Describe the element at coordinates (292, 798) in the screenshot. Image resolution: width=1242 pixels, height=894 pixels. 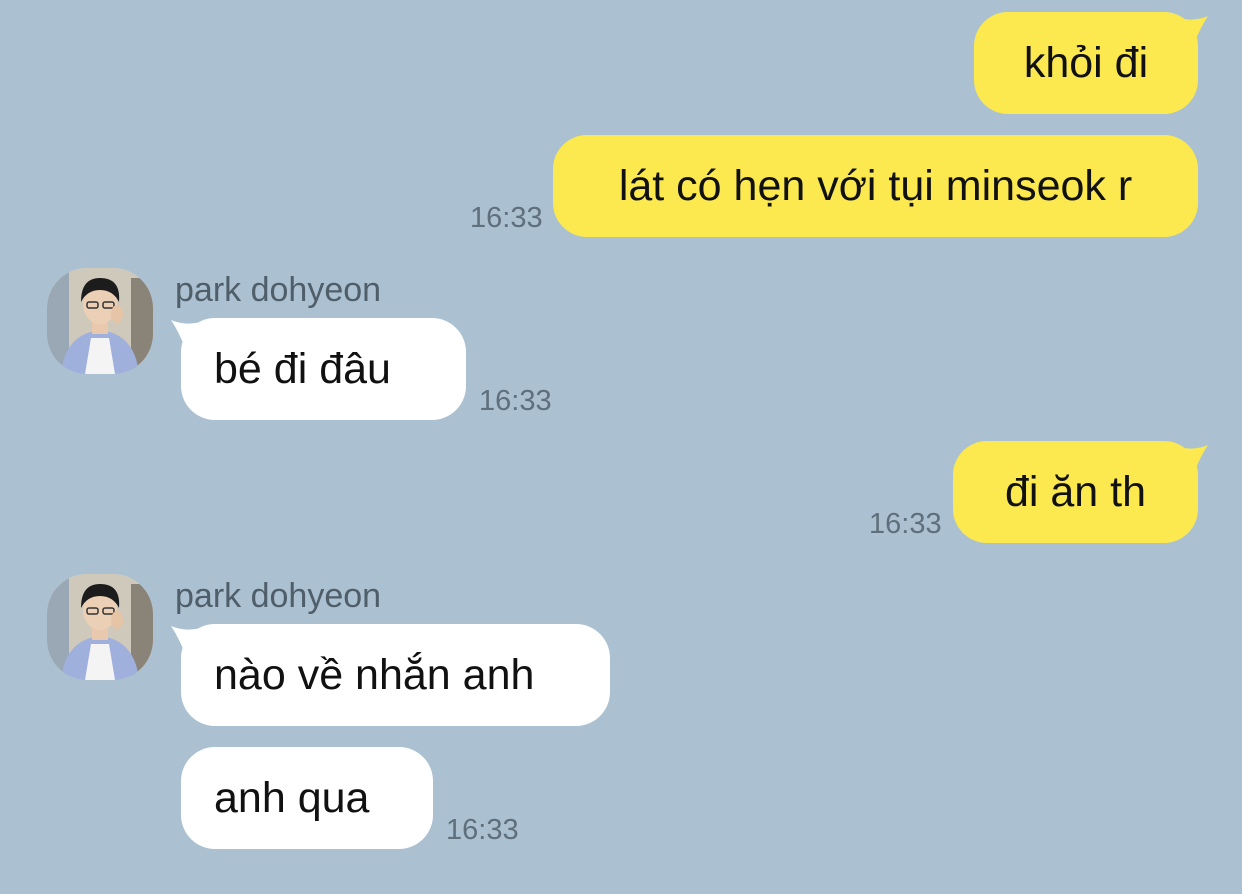
I see `message-text: anh qua` at that location.